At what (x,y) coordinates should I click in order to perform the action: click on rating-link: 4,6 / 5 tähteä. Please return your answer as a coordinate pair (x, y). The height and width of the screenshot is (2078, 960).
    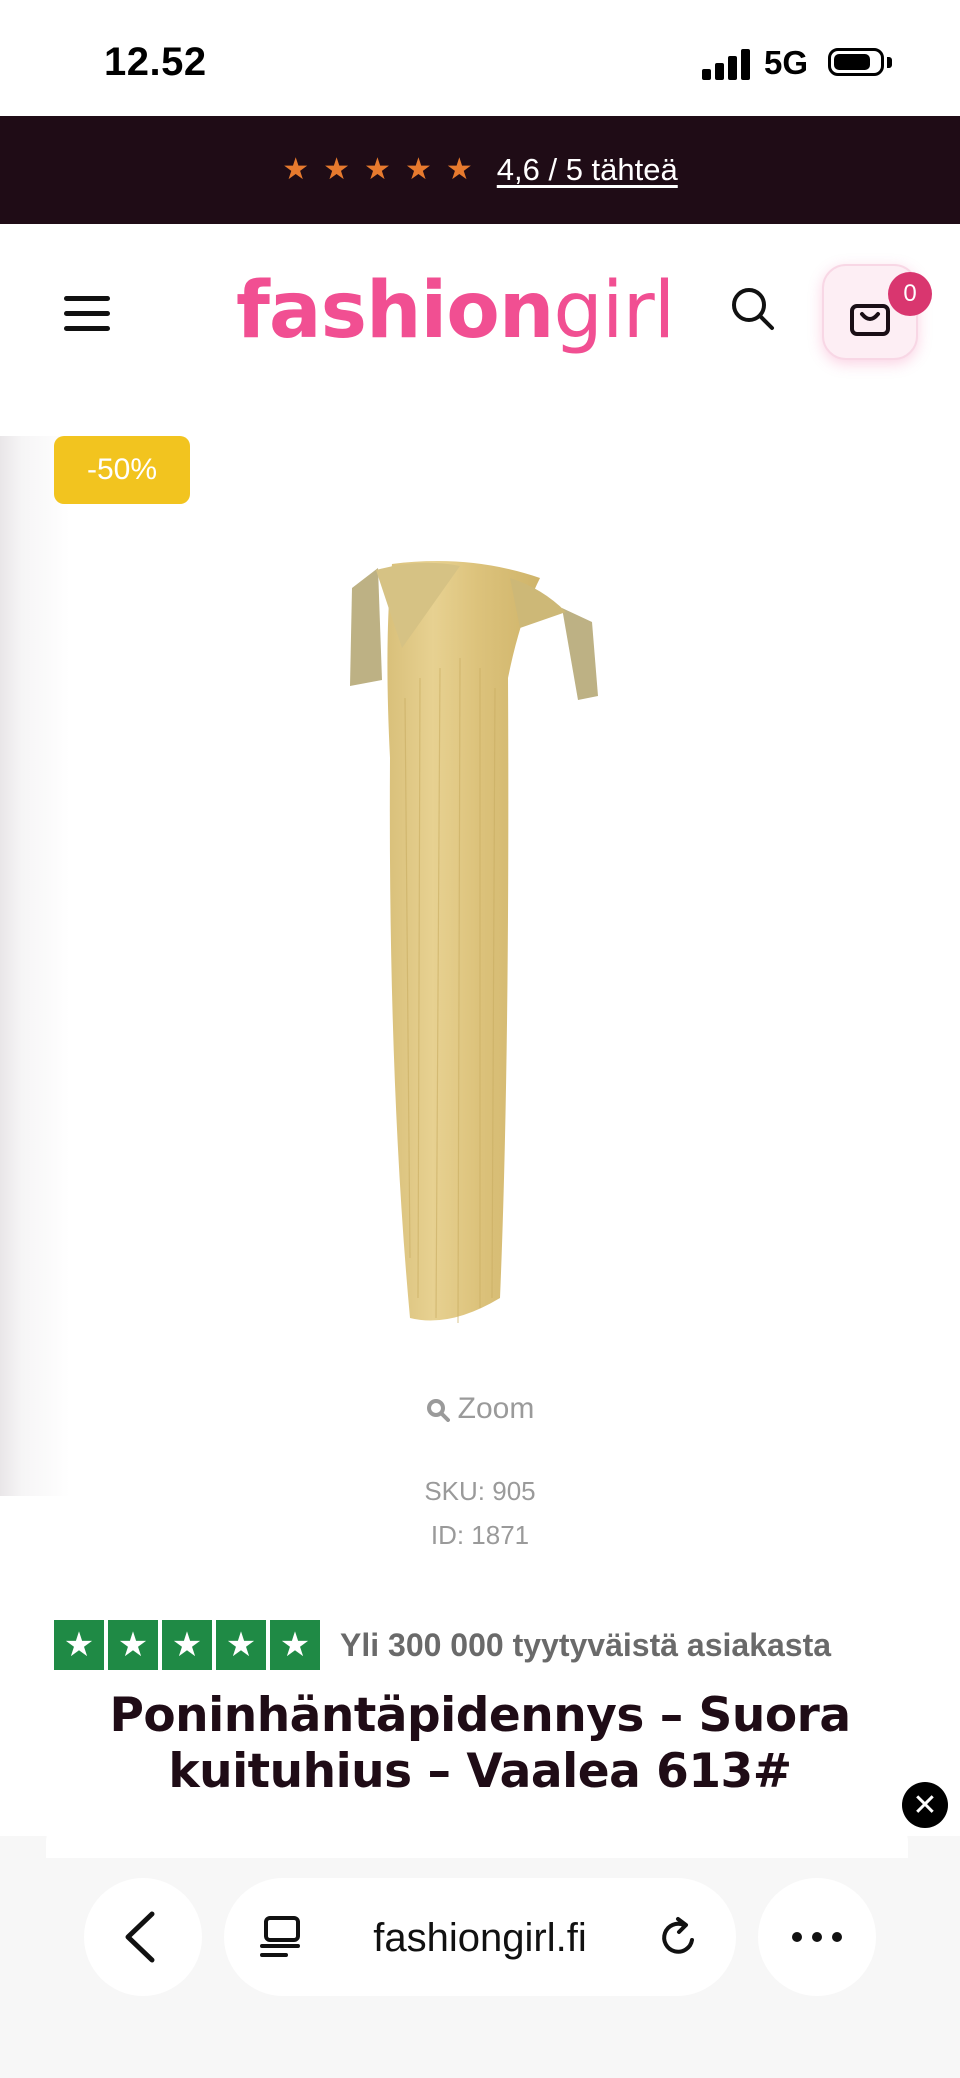
    Looking at the image, I should click on (587, 170).